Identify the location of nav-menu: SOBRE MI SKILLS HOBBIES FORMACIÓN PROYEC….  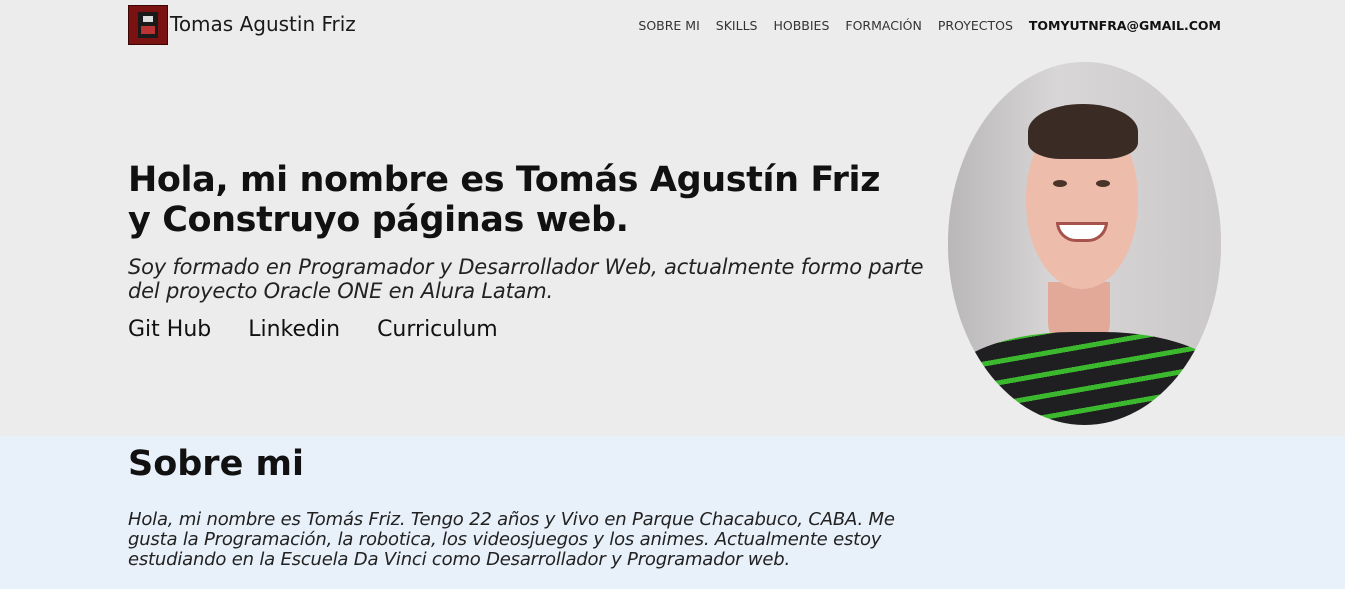
(929, 25).